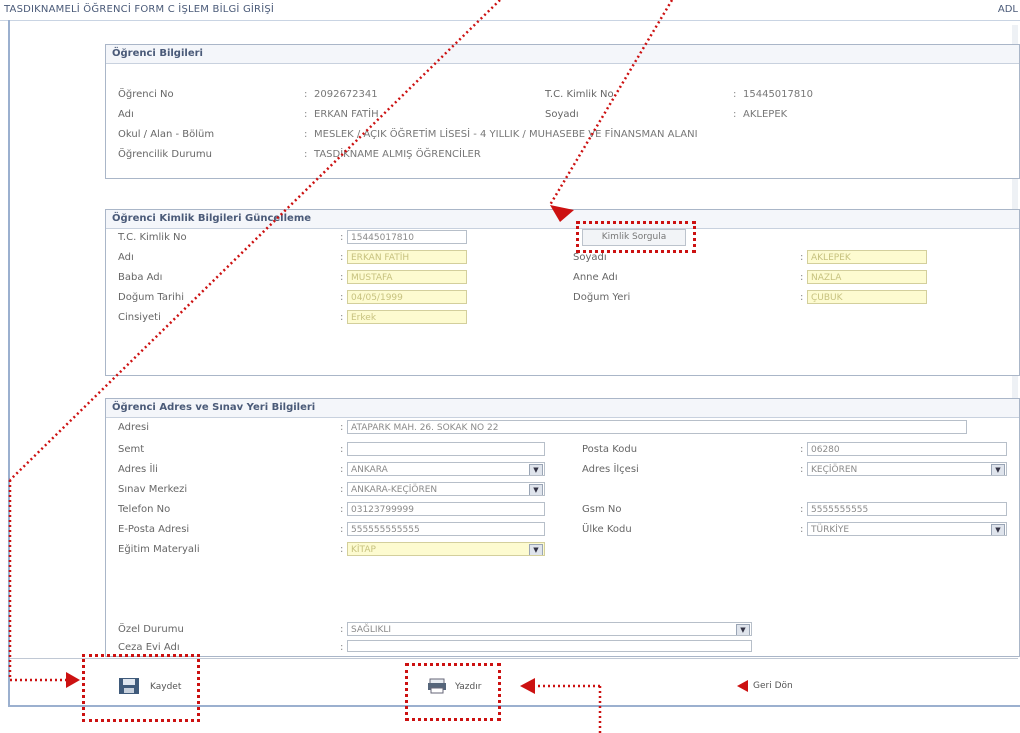  What do you see at coordinates (527, 686) in the screenshot?
I see `annotation-arrowhead-yazdir` at bounding box center [527, 686].